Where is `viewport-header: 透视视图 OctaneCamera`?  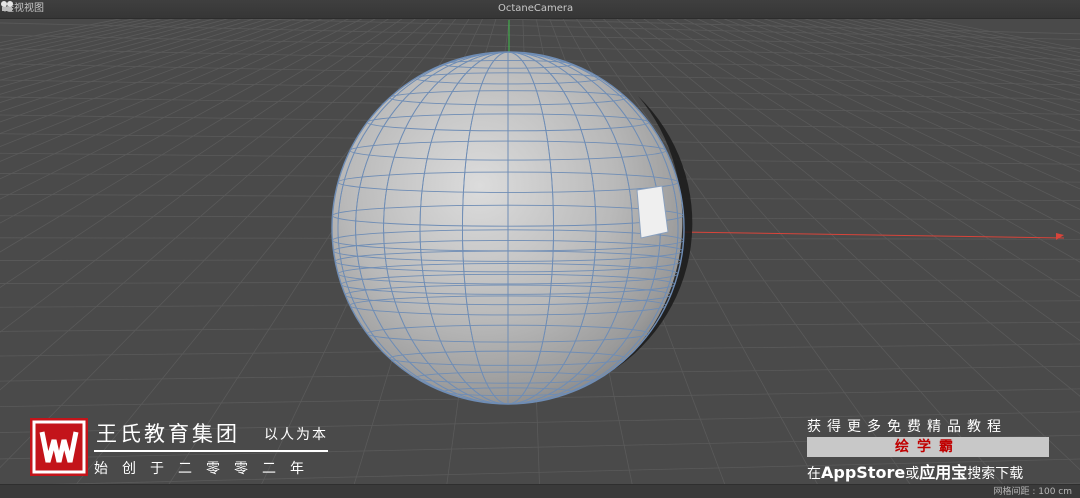
viewport-header: 透视视图 OctaneCamera is located at coordinates (540, 9).